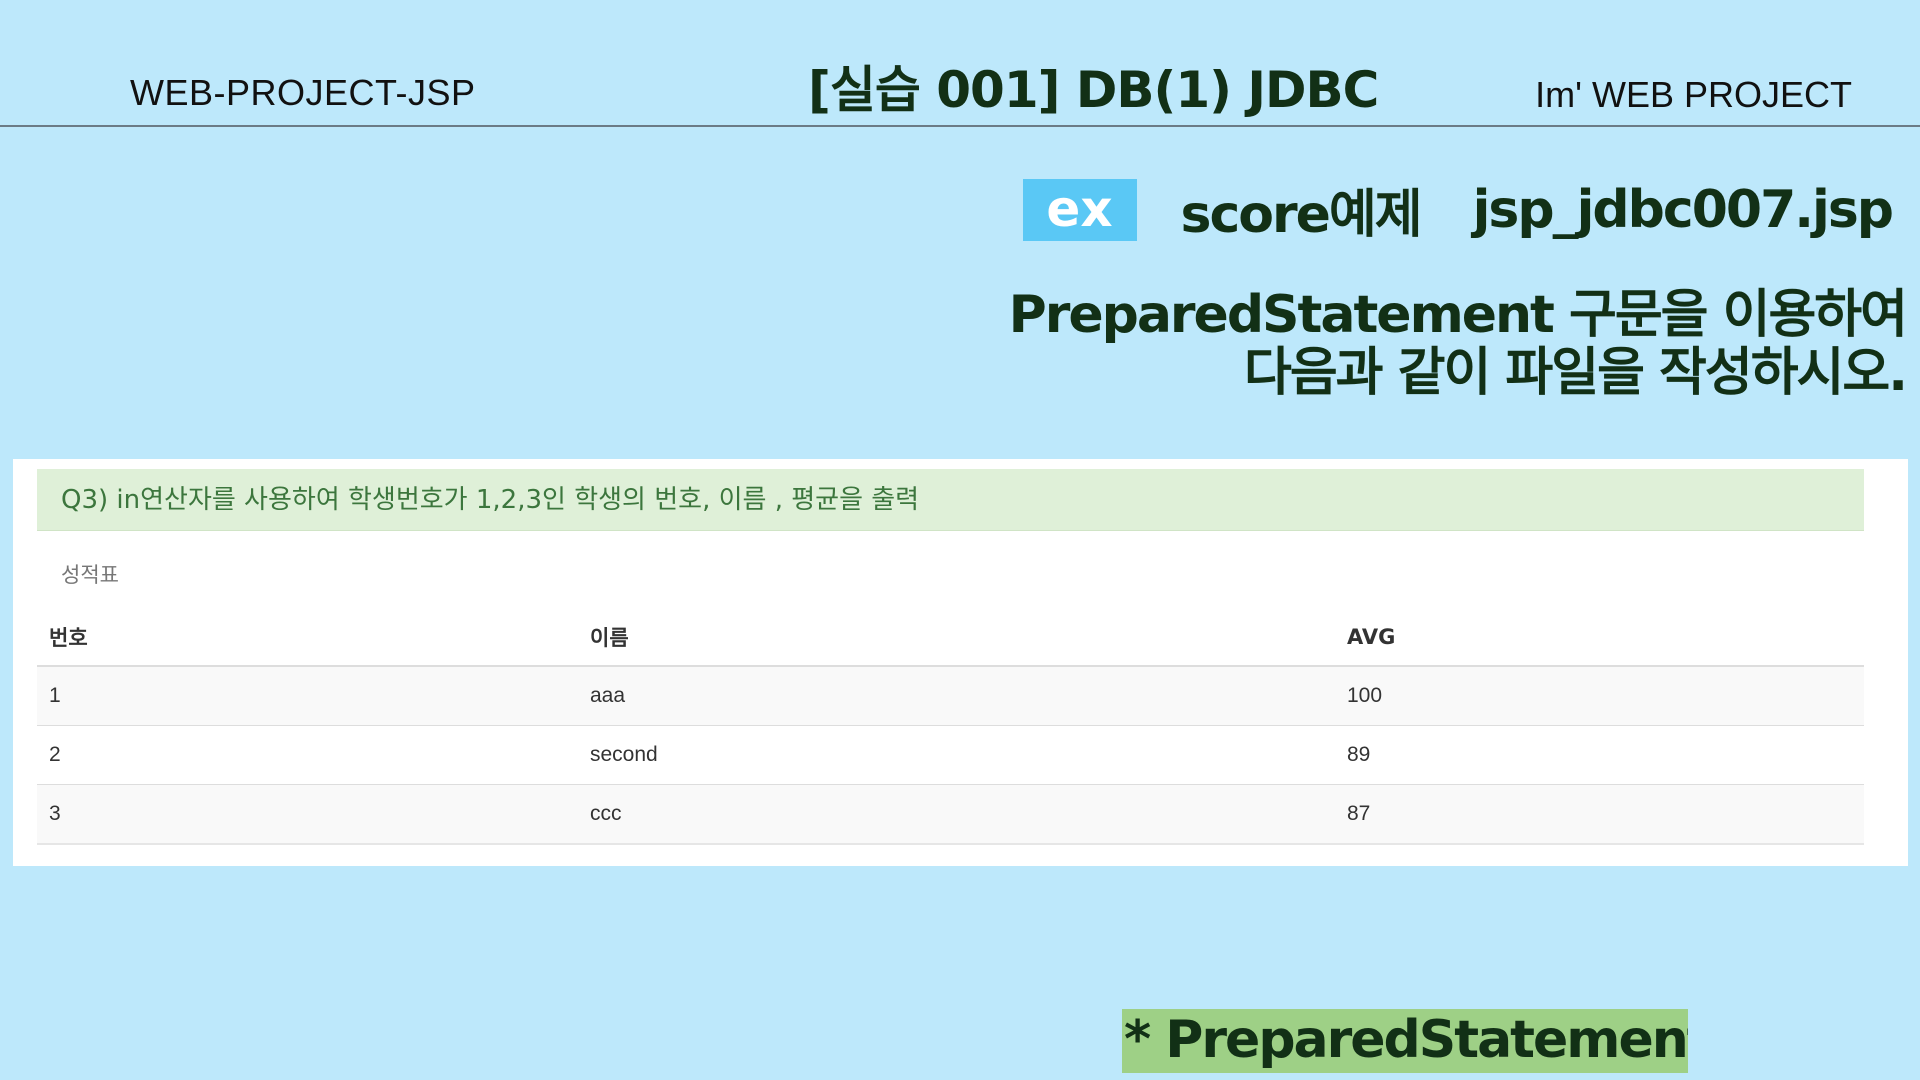 The image size is (1920, 1080). What do you see at coordinates (1599, 695) in the screenshot?
I see `cell-avg: 100` at bounding box center [1599, 695].